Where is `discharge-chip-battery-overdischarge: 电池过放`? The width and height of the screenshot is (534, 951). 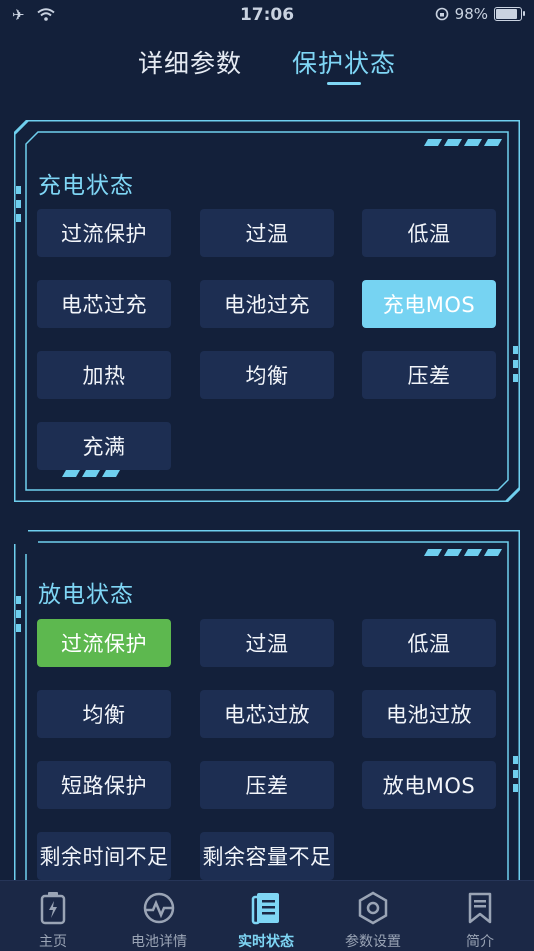 discharge-chip-battery-overdischarge: 电池过放 is located at coordinates (429, 714).